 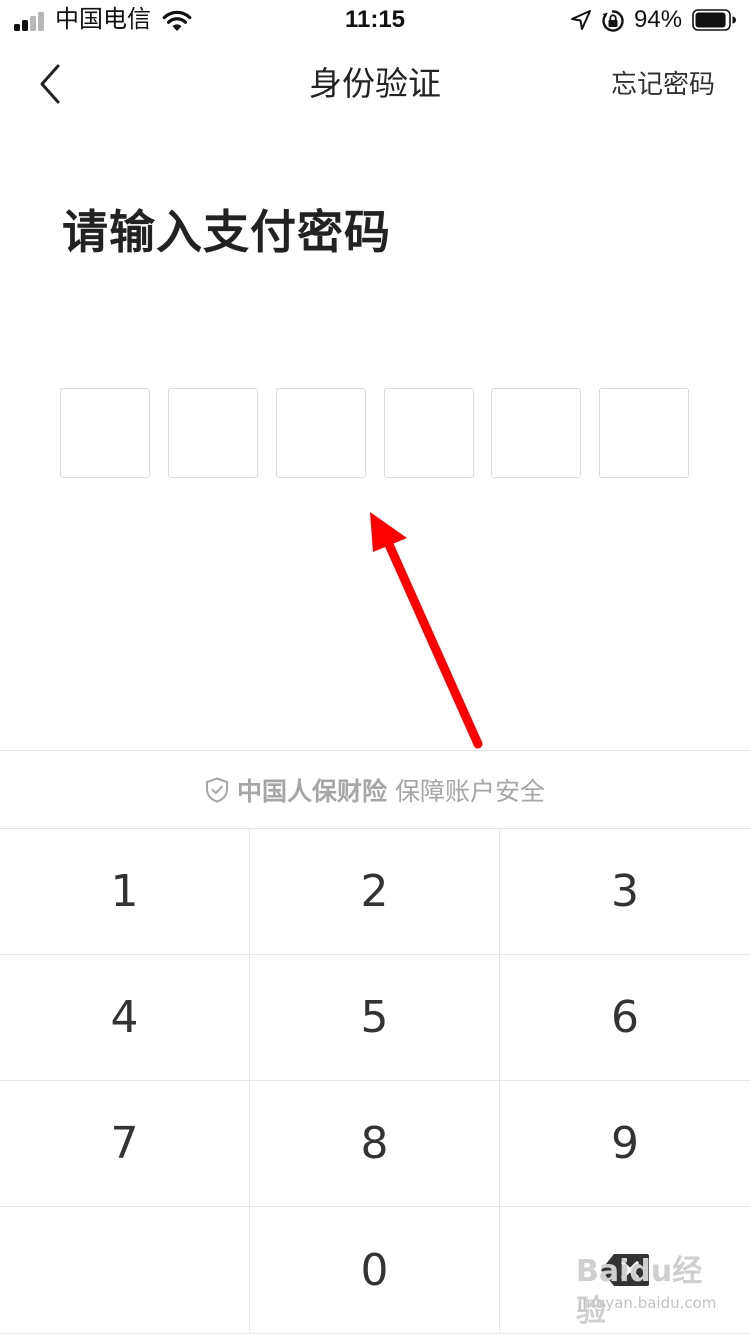 I want to click on security-slogan: 保障账户安全, so click(x=470, y=792).